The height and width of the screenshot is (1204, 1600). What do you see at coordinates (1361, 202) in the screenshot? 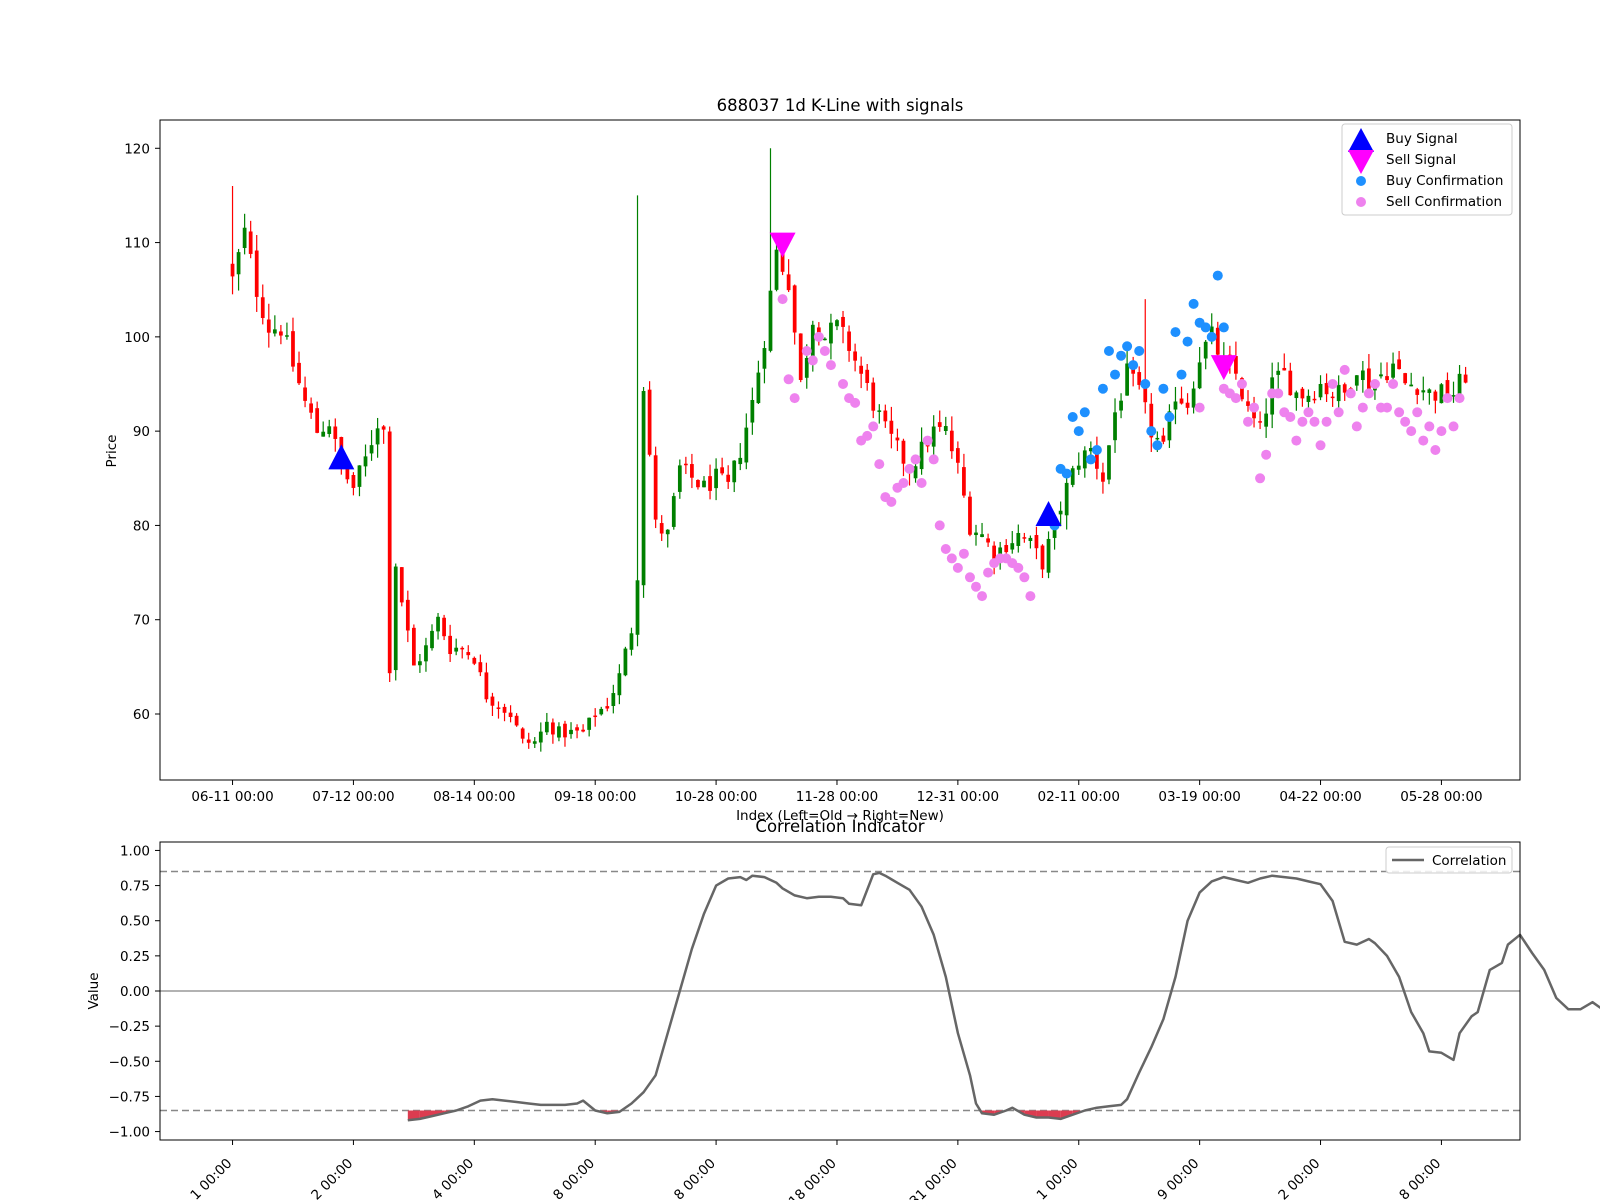
I see `legend-sell-confirmation-icon` at bounding box center [1361, 202].